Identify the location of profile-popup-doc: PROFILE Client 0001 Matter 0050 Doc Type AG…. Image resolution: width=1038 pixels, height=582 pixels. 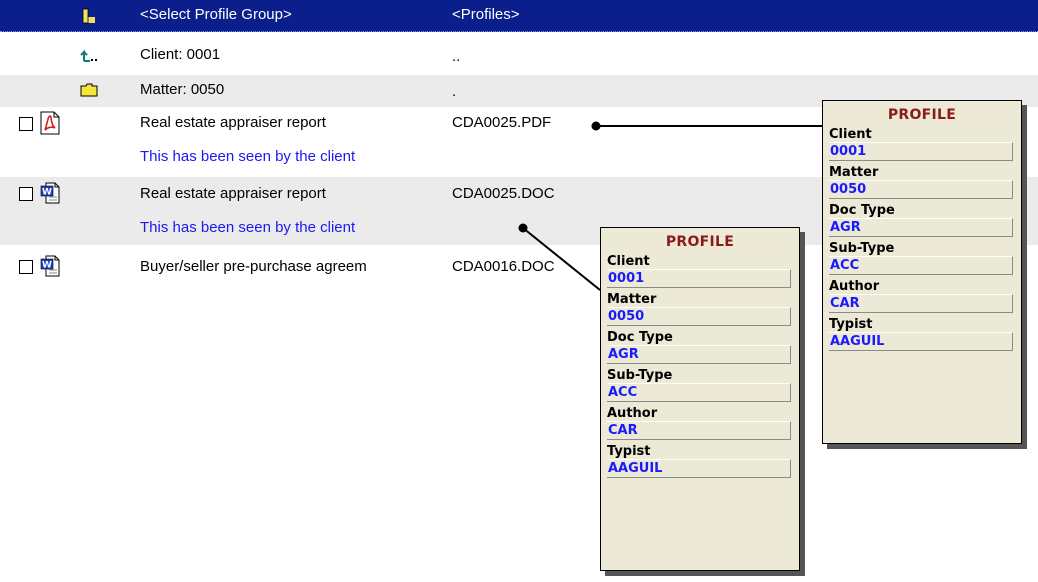
(700, 399).